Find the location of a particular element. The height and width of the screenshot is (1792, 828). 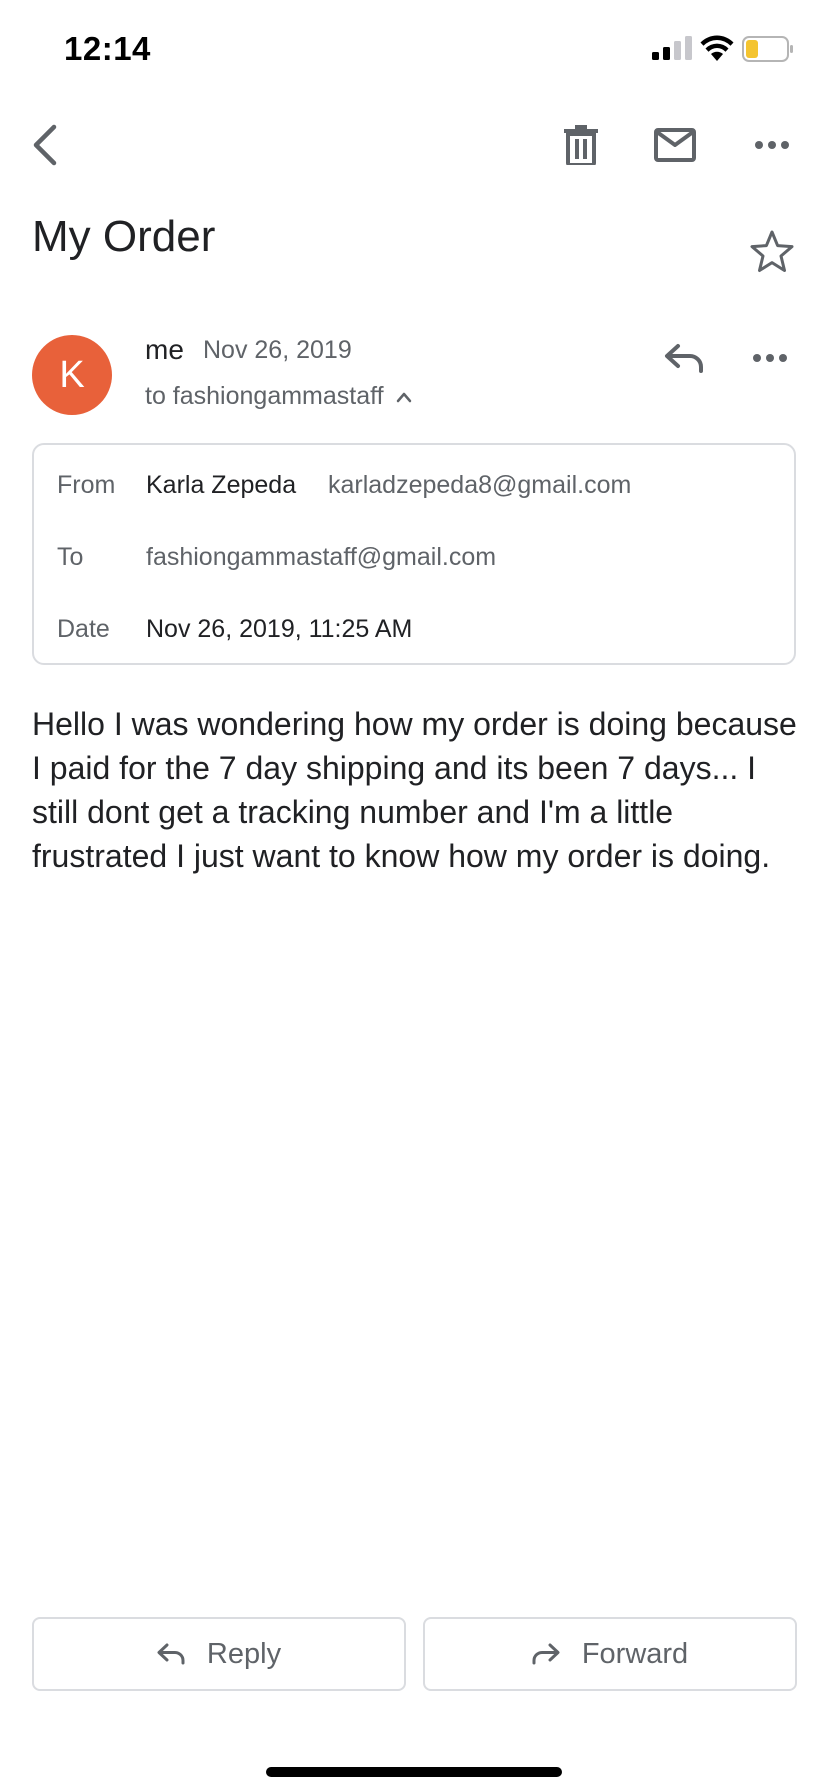

message-more-button is located at coordinates (770, 358).